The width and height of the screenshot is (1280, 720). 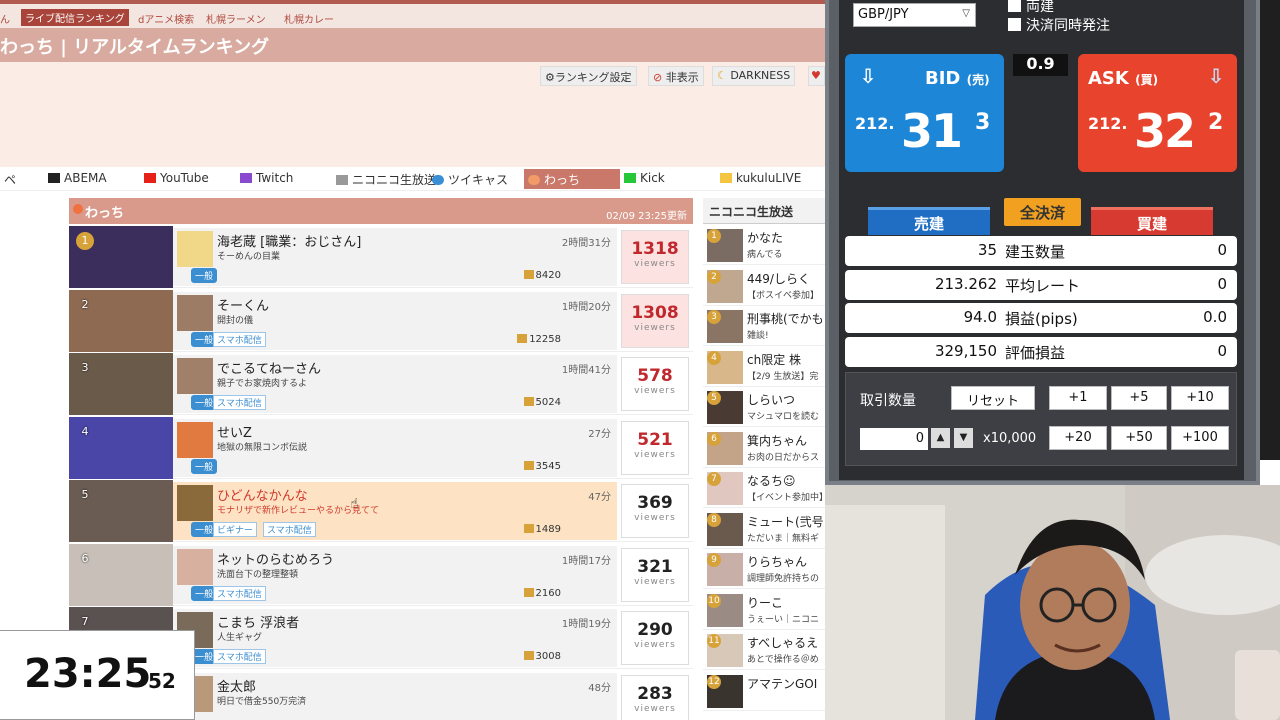 What do you see at coordinates (1031, 8) in the screenshot?
I see `hedge-checkbox: 両建` at bounding box center [1031, 8].